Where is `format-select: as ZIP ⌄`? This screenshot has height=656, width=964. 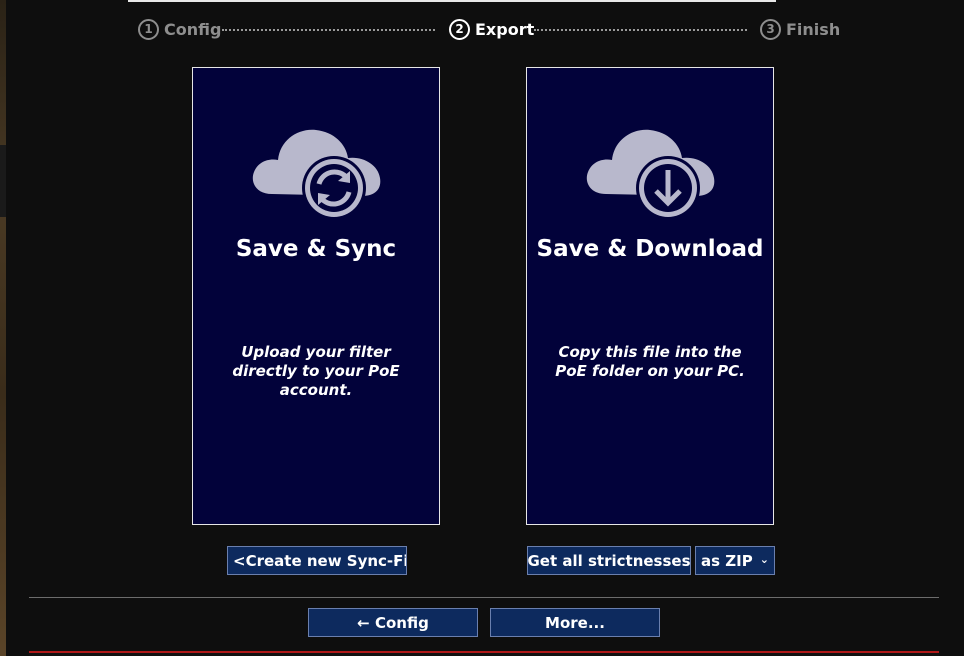
format-select: as ZIP ⌄ is located at coordinates (735, 560).